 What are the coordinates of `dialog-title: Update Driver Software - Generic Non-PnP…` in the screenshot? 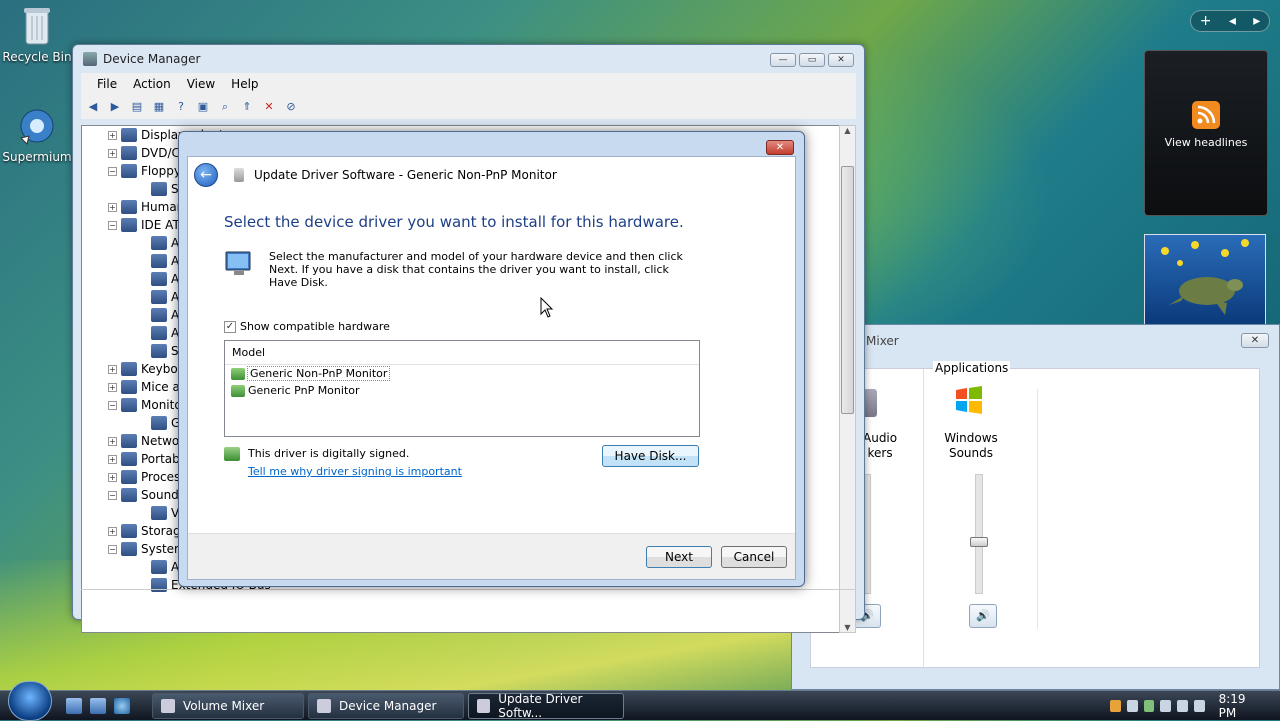 It's located at (405, 175).